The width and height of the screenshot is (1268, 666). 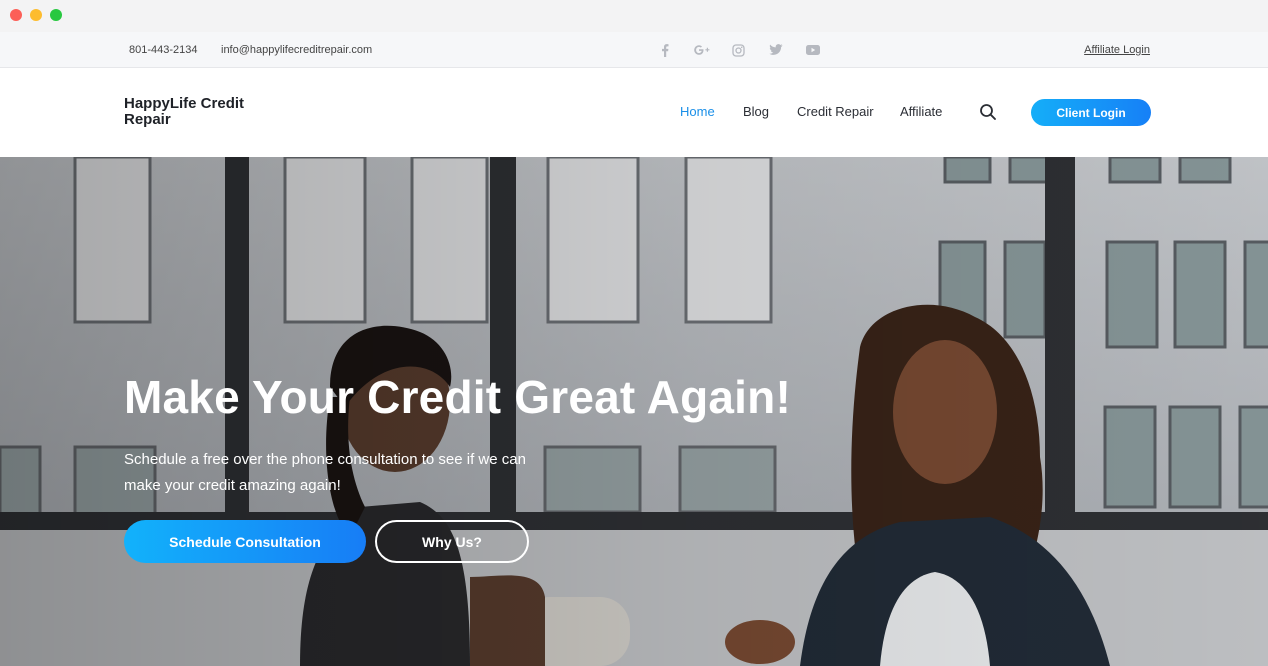 I want to click on affiliate-login-link: Affiliate Login, so click(x=1117, y=50).